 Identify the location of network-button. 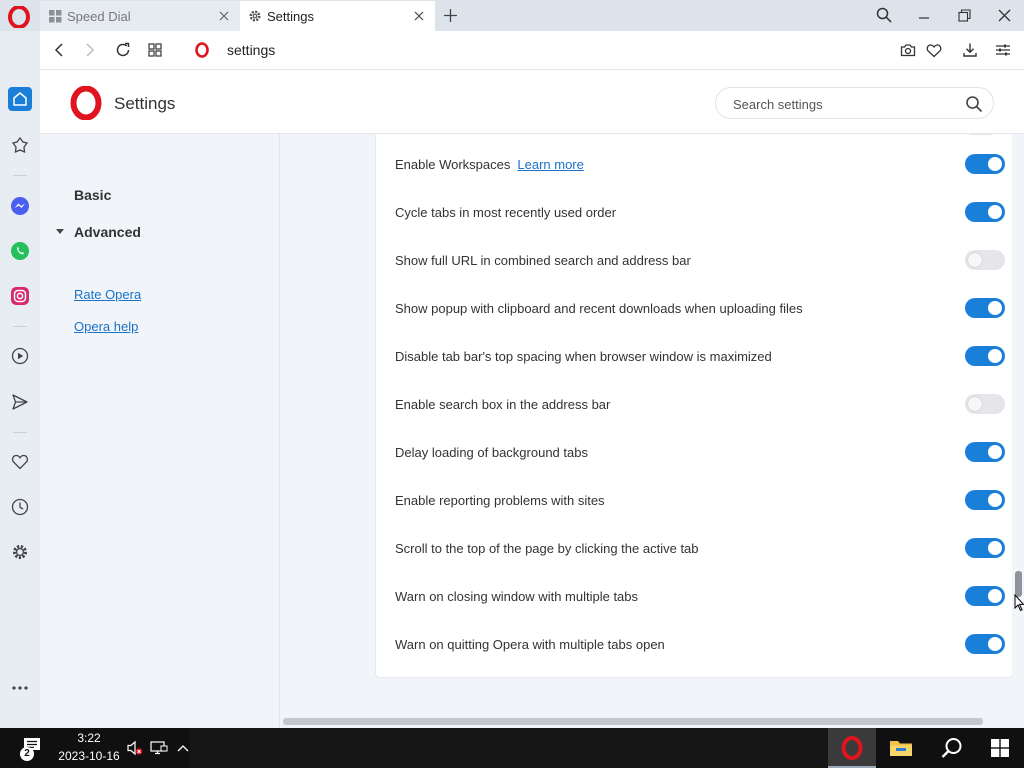
(159, 748).